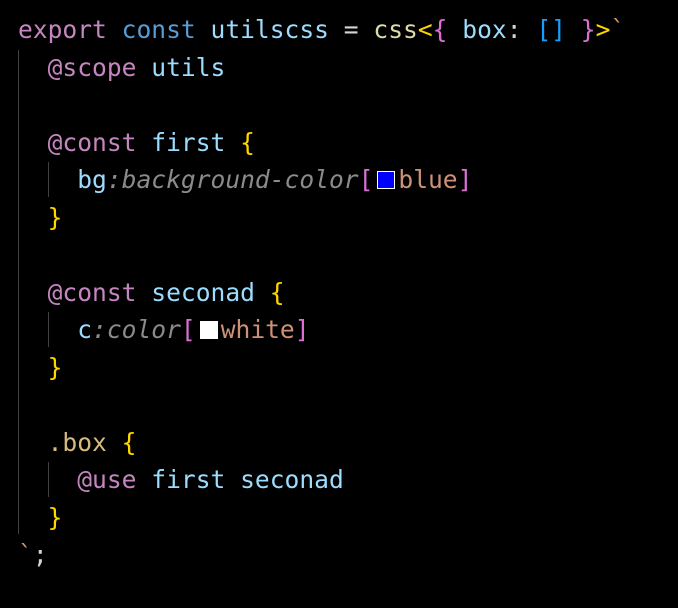 This screenshot has width=678, height=608. I want to click on at-rule-const-seconad: @const, so click(92, 292).